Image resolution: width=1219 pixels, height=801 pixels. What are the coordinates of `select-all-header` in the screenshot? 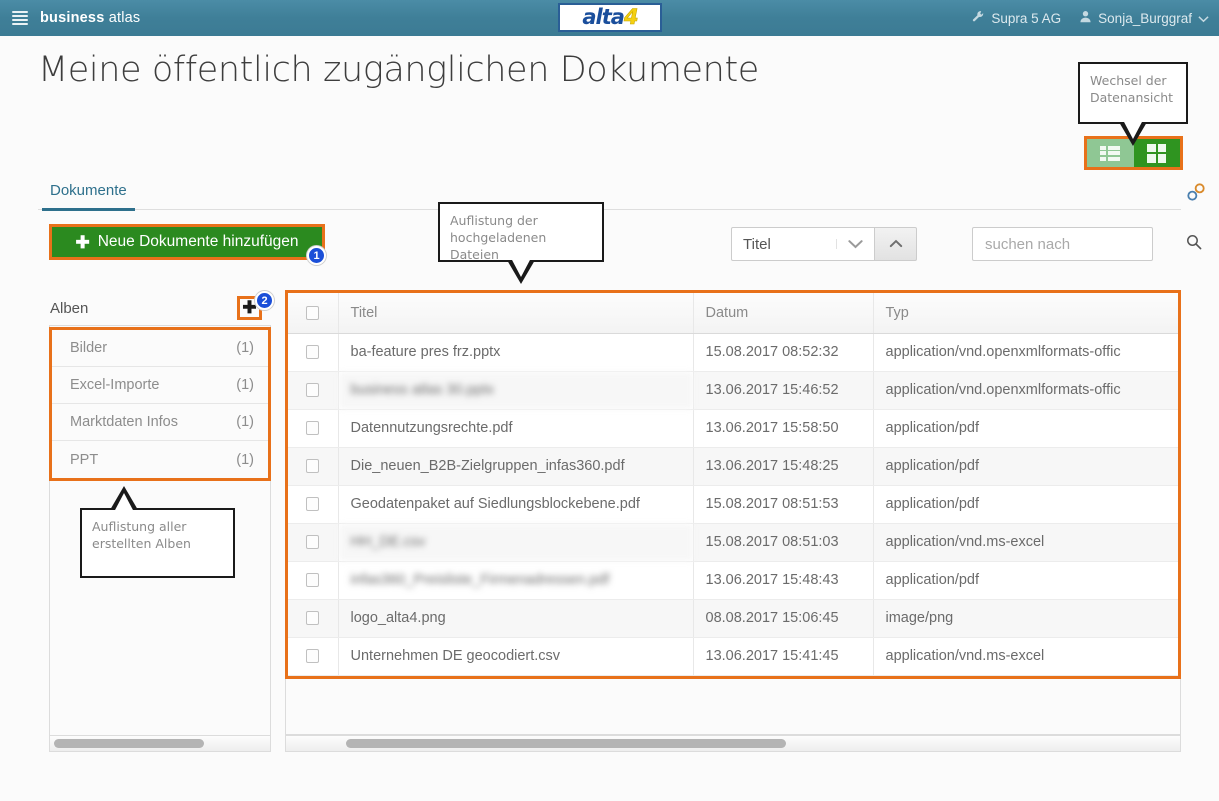 It's located at (313, 313).